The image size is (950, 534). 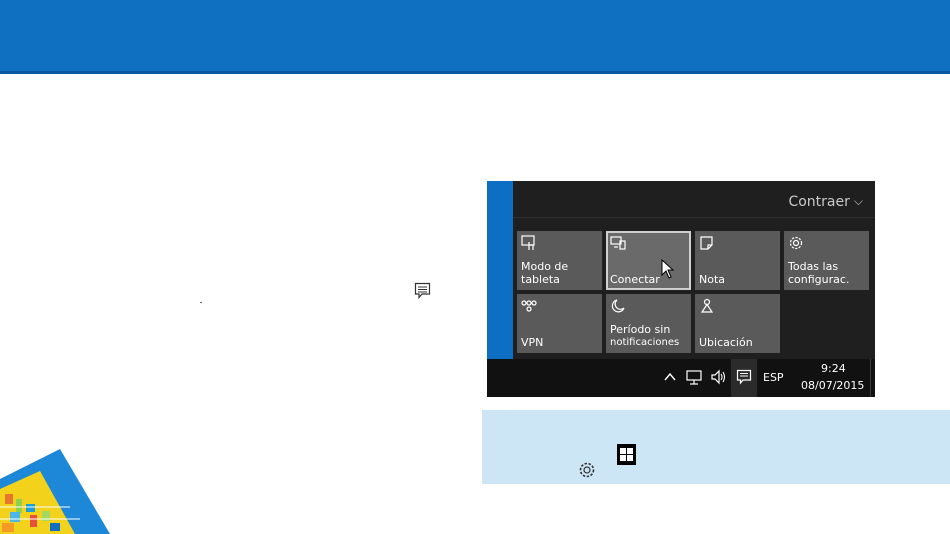 What do you see at coordinates (870, 378) in the screenshot?
I see `show-desktop-divider` at bounding box center [870, 378].